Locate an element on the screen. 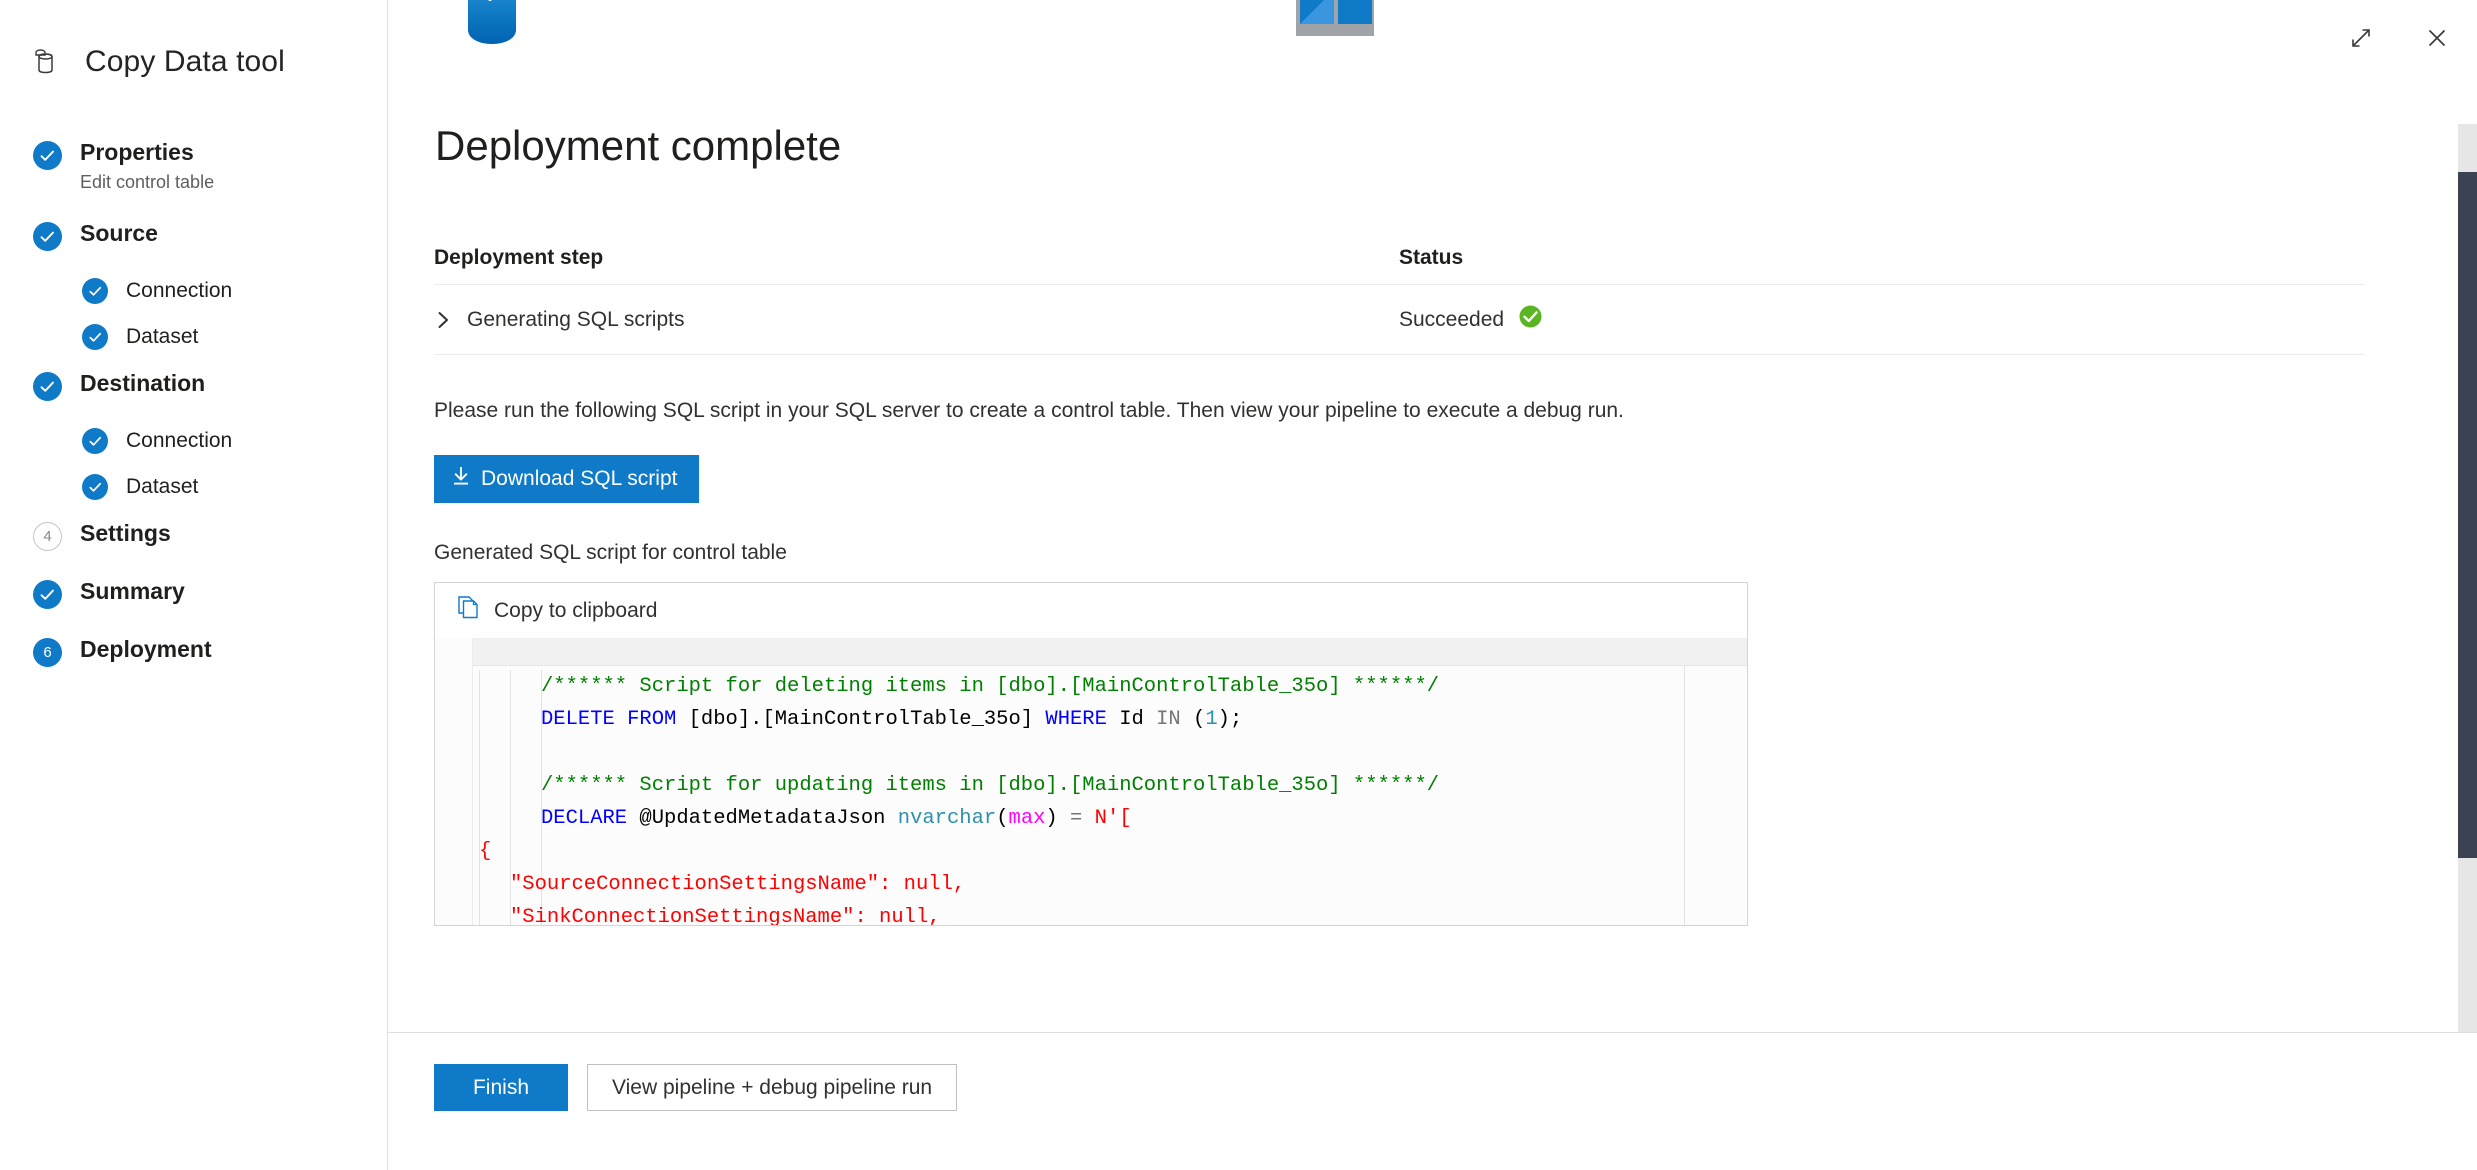 The height and width of the screenshot is (1170, 2477). code-token: [dbo].[MainControlTable_35o] is located at coordinates (861, 720).